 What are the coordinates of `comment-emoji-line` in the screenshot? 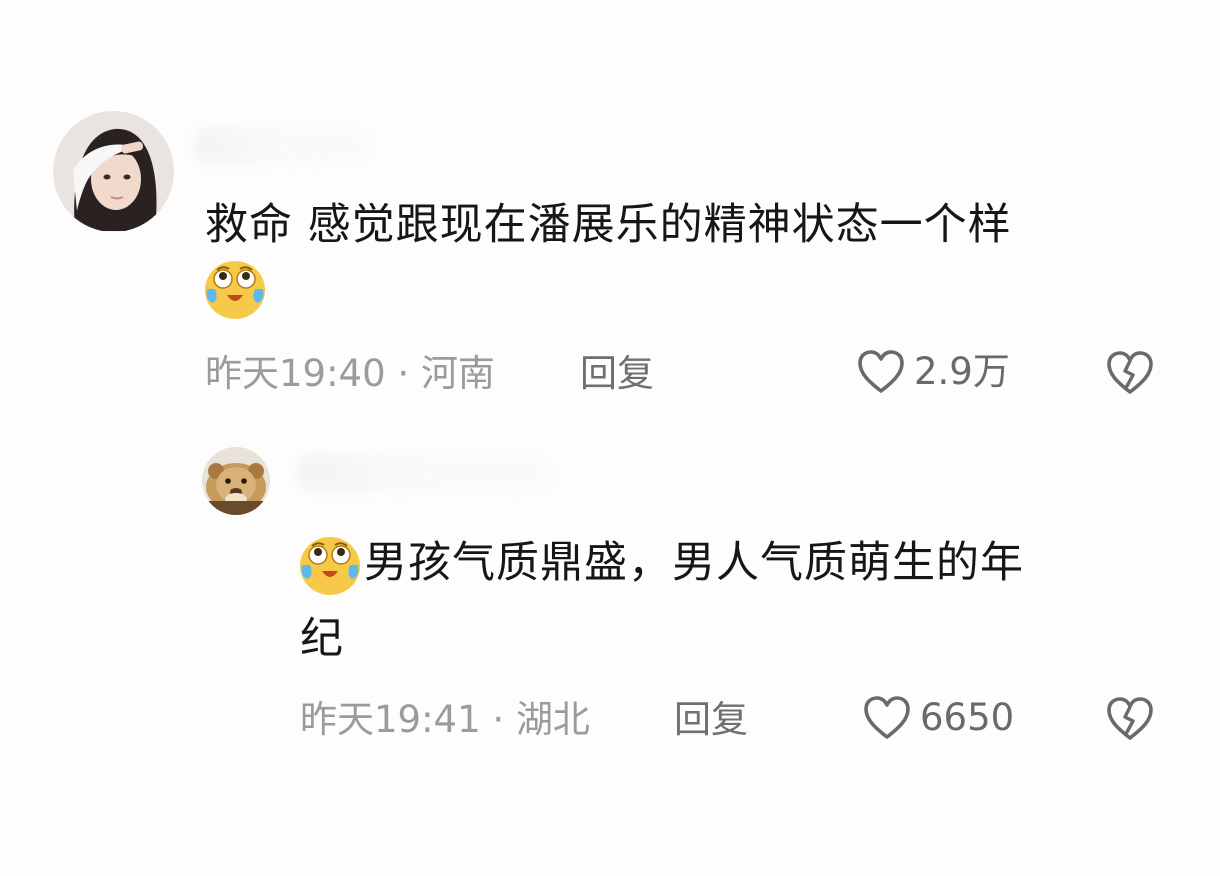 It's located at (235, 289).